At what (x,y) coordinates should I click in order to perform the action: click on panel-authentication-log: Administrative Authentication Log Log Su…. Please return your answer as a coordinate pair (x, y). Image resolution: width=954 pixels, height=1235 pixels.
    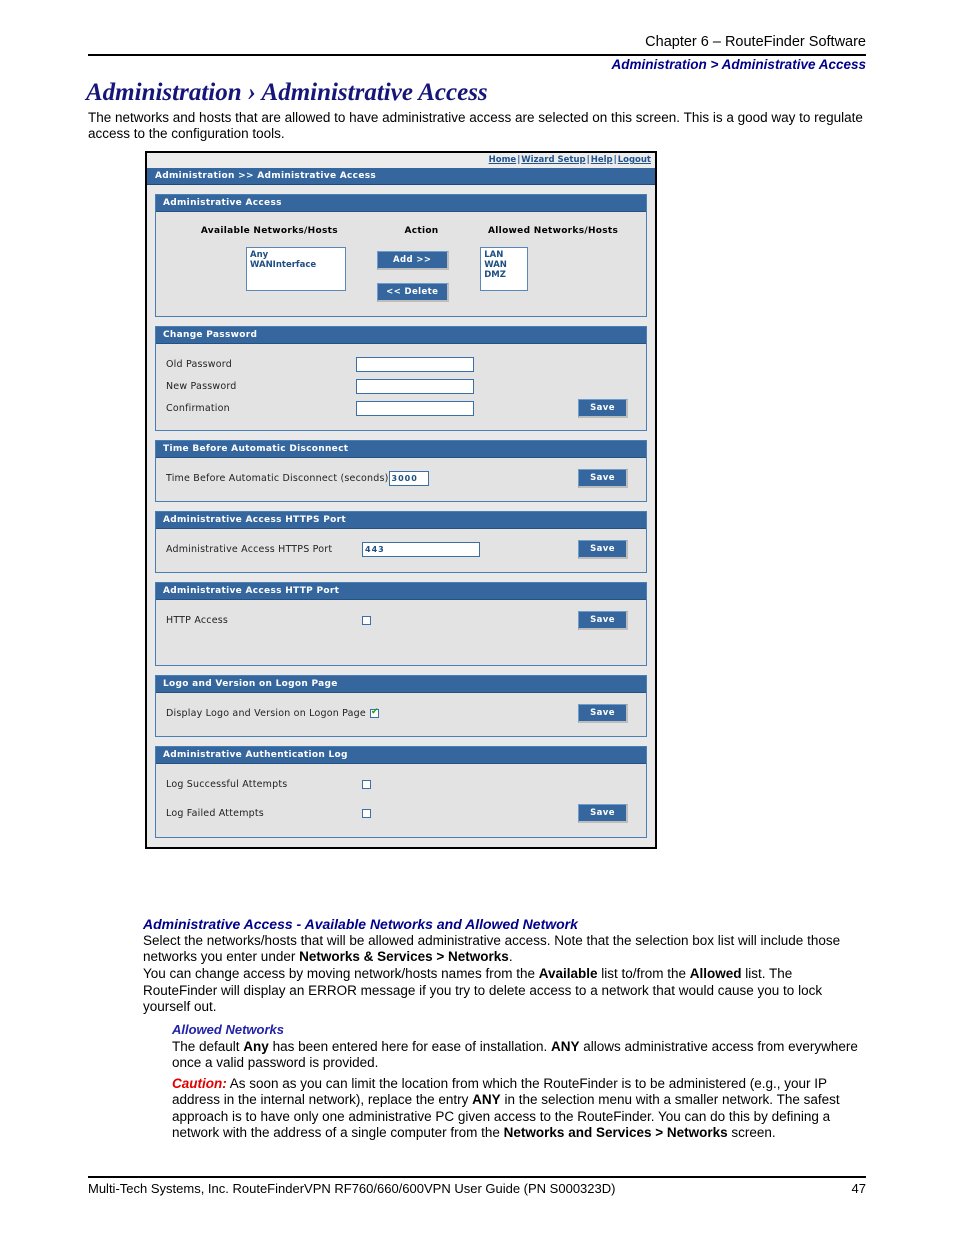
    Looking at the image, I should click on (401, 792).